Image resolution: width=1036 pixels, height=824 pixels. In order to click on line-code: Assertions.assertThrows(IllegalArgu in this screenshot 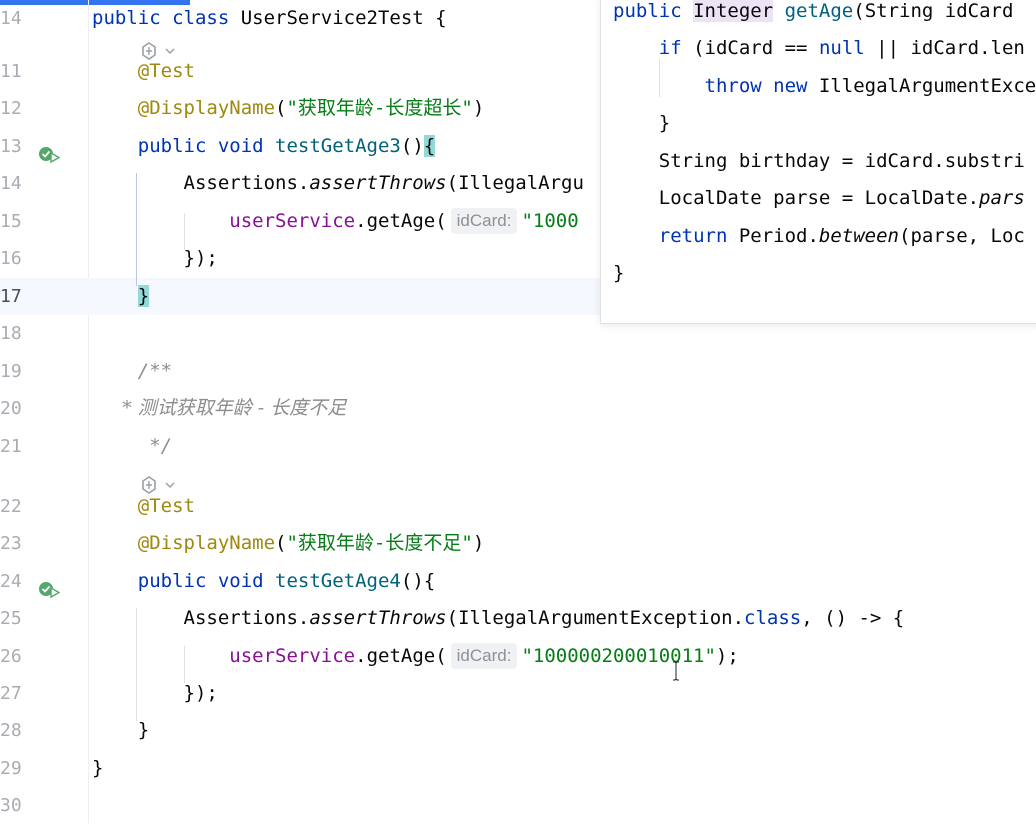, I will do `click(338, 183)`.